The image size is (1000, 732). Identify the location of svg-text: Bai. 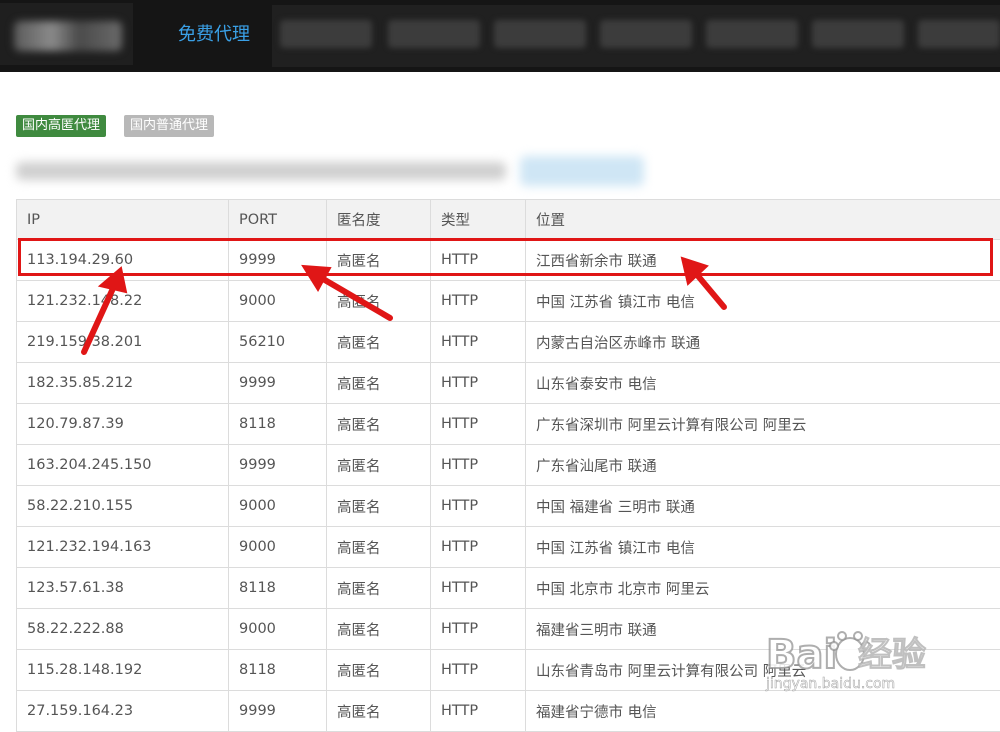
(801, 655).